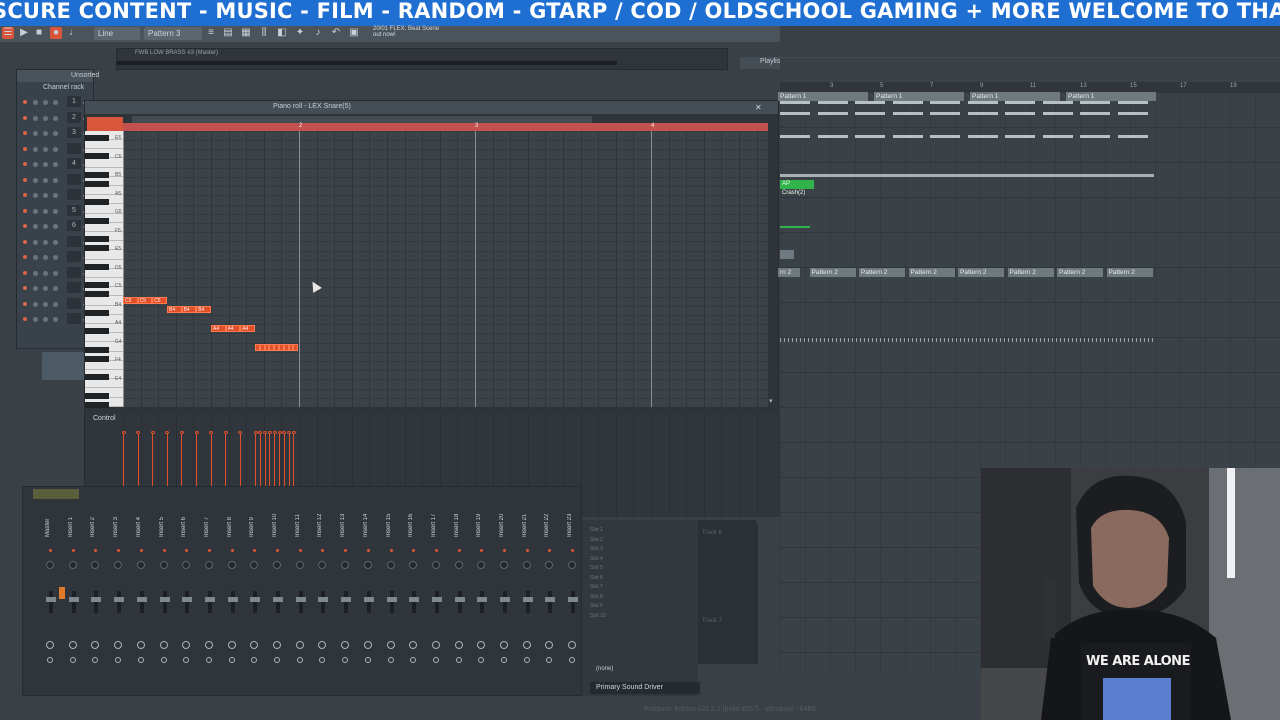 The height and width of the screenshot is (720, 1280). What do you see at coordinates (85, 75) in the screenshot?
I see `channel-rack-filter: Unsorted` at bounding box center [85, 75].